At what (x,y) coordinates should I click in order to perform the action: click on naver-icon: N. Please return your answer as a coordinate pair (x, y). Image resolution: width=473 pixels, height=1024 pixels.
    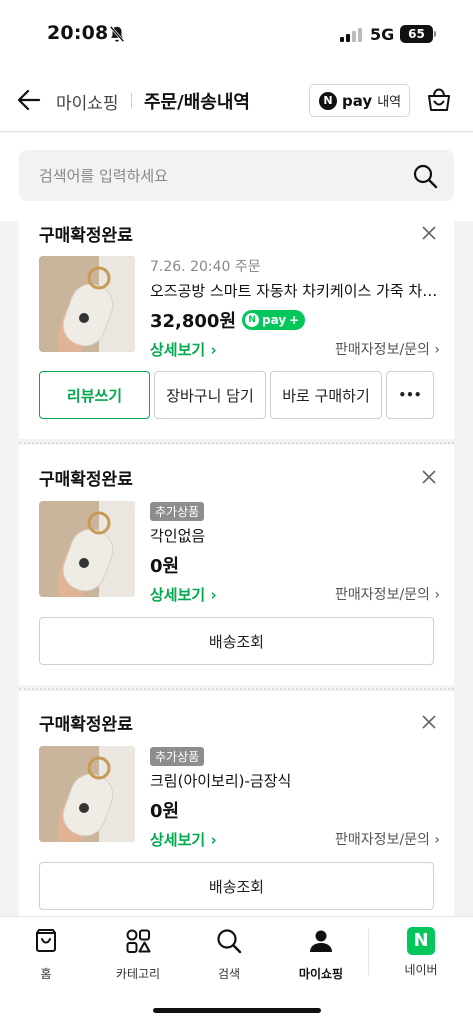
    Looking at the image, I should click on (421, 941).